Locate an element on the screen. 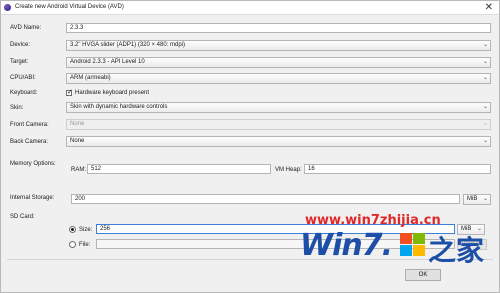  device-label: Device: is located at coordinates (20, 45).